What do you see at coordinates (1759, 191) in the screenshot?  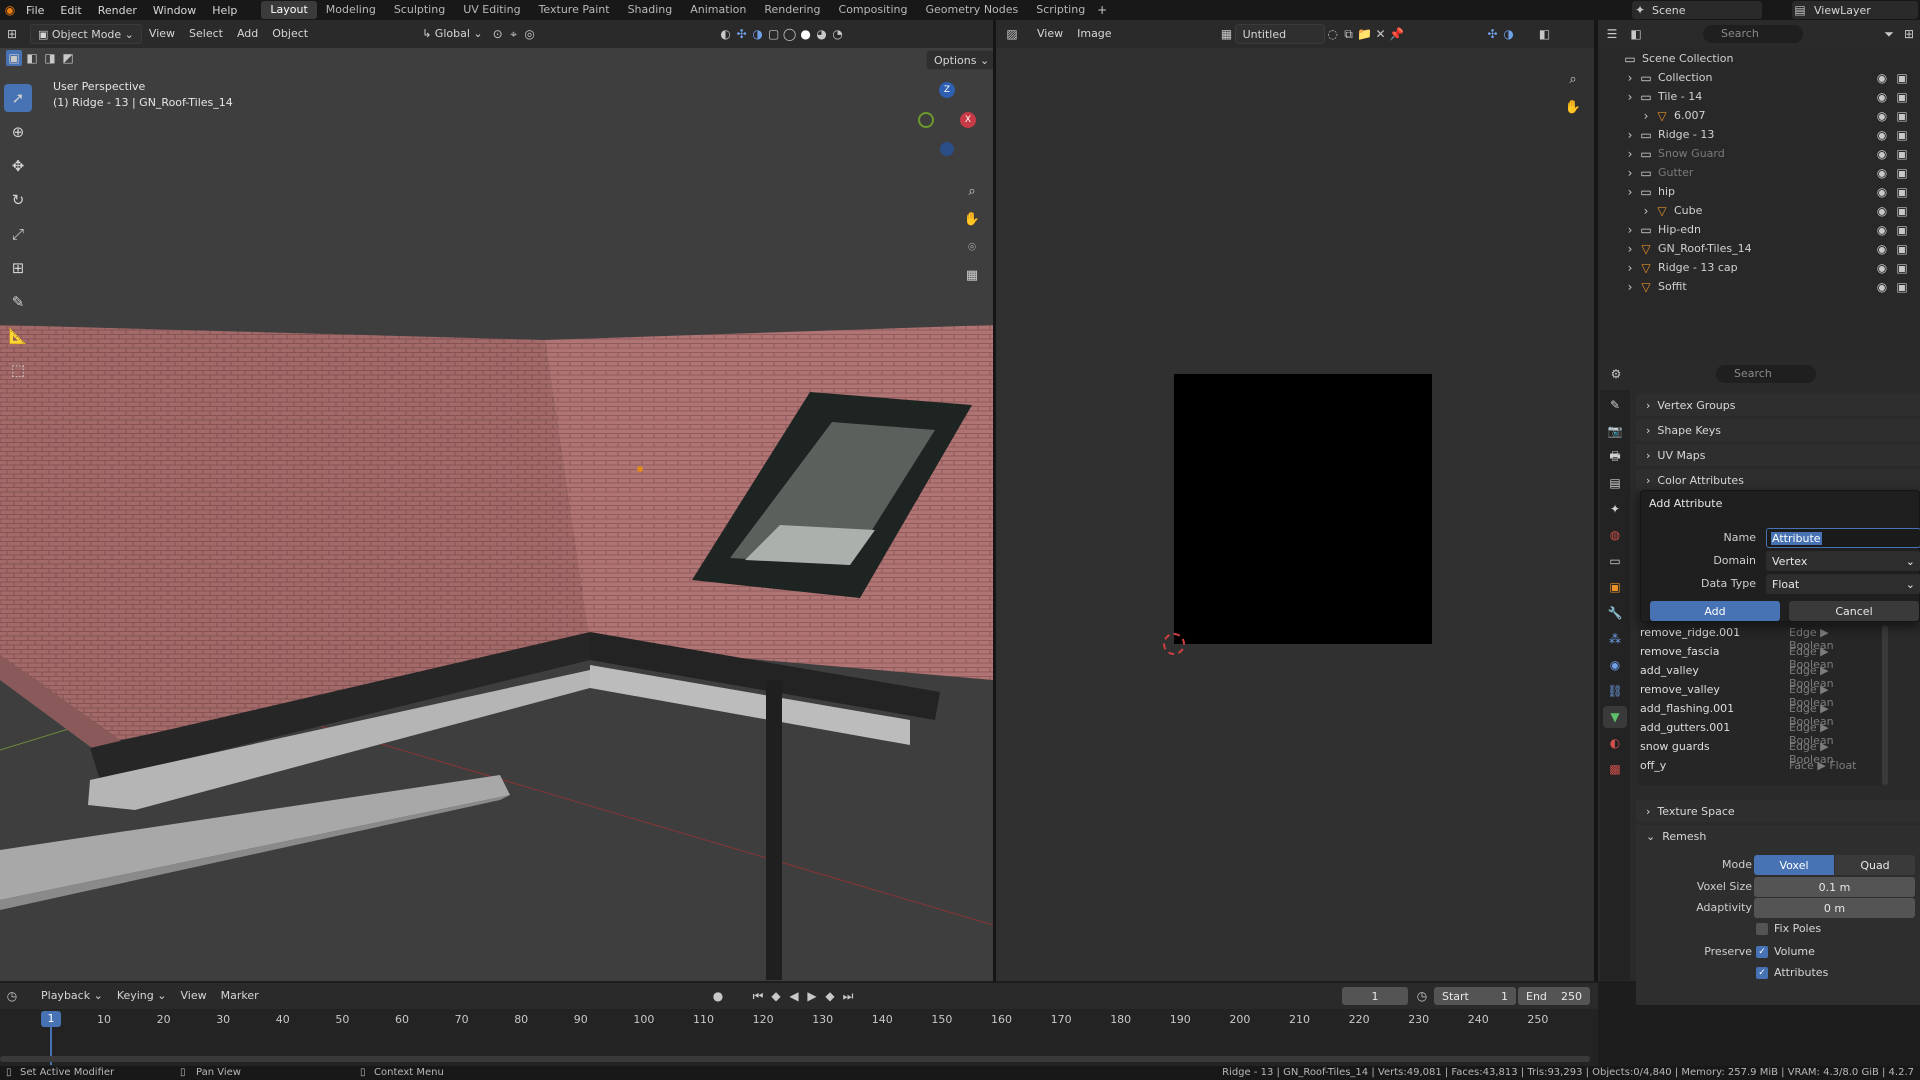 I see `outliner-item: › ▭ hip ◉ ▣` at bounding box center [1759, 191].